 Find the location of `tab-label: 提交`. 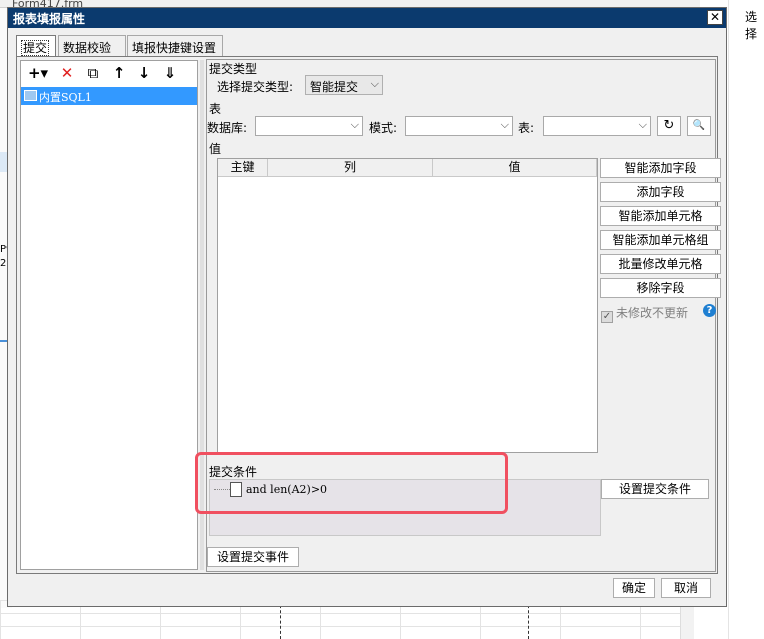

tab-label: 提交 is located at coordinates (35, 48).